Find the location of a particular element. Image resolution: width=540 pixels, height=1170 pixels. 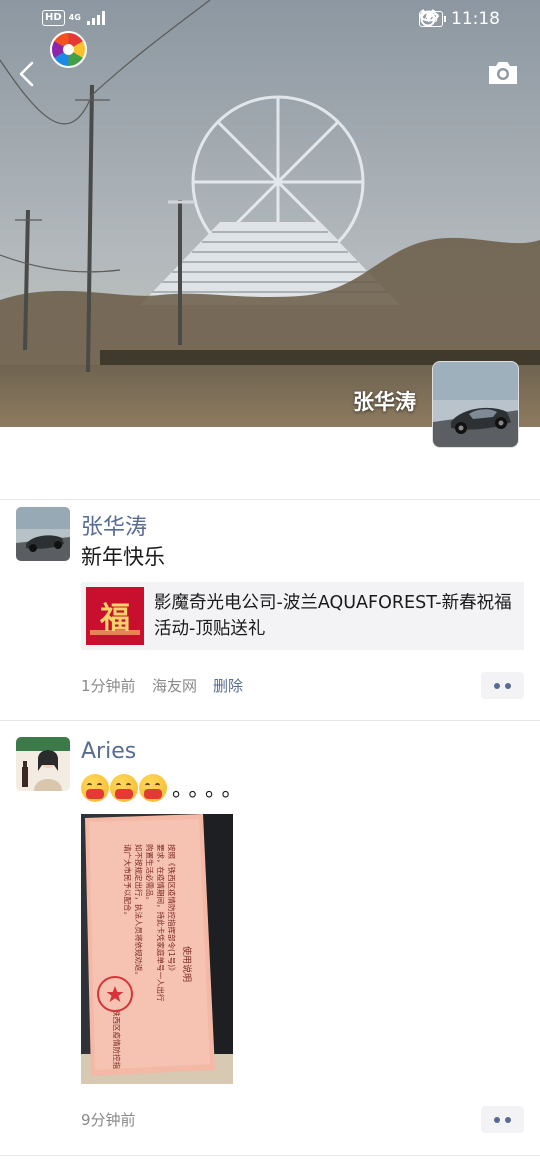

pass-card-line: 要求，在疫情期间，持此卡凭家庭单号一人出行 is located at coordinates (160, 923).